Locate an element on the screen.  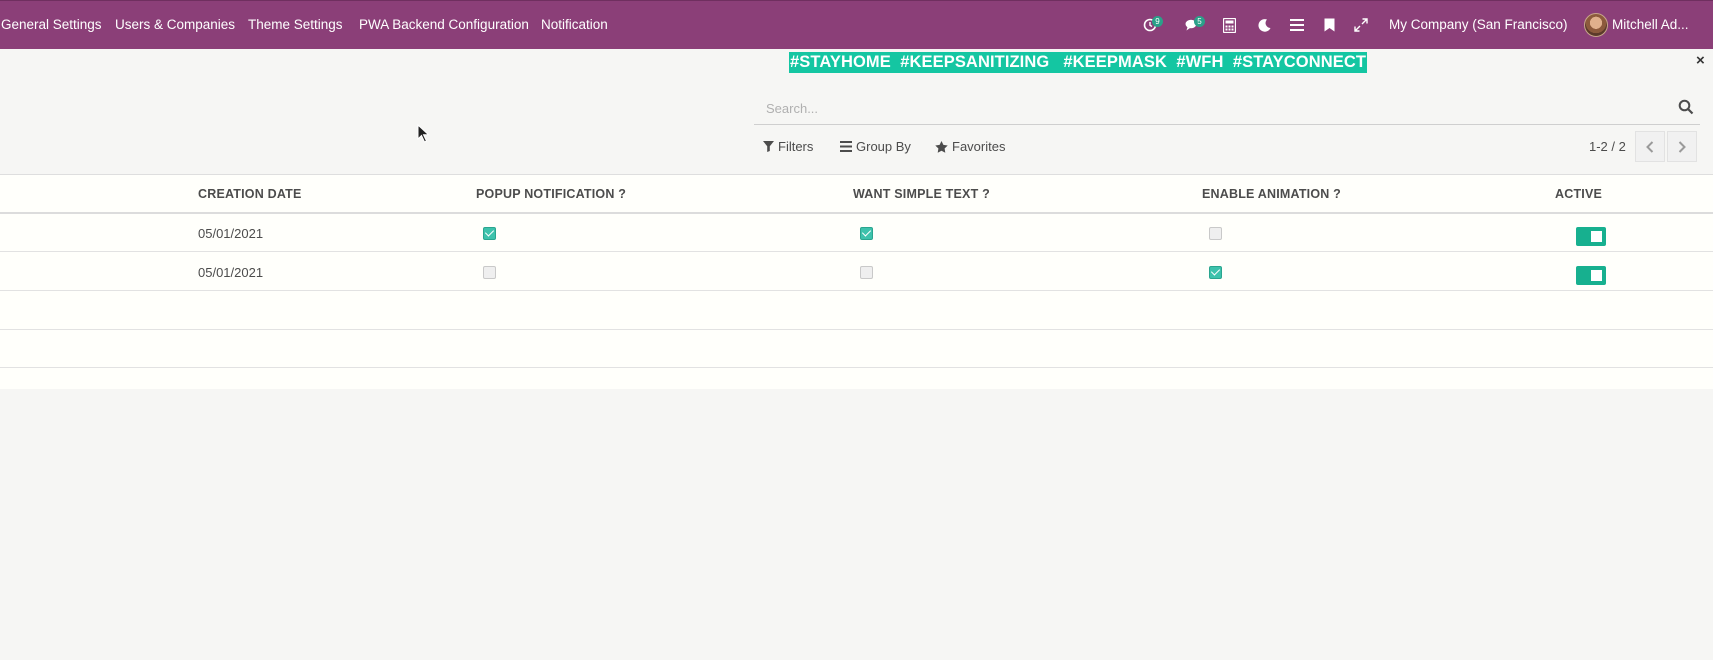
mouse-cursor-icon is located at coordinates (423, 133).